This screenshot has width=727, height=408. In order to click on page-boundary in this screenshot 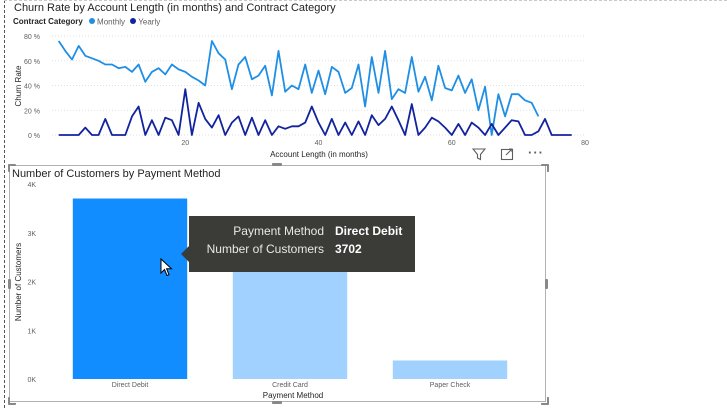, I will do `click(4, 204)`.